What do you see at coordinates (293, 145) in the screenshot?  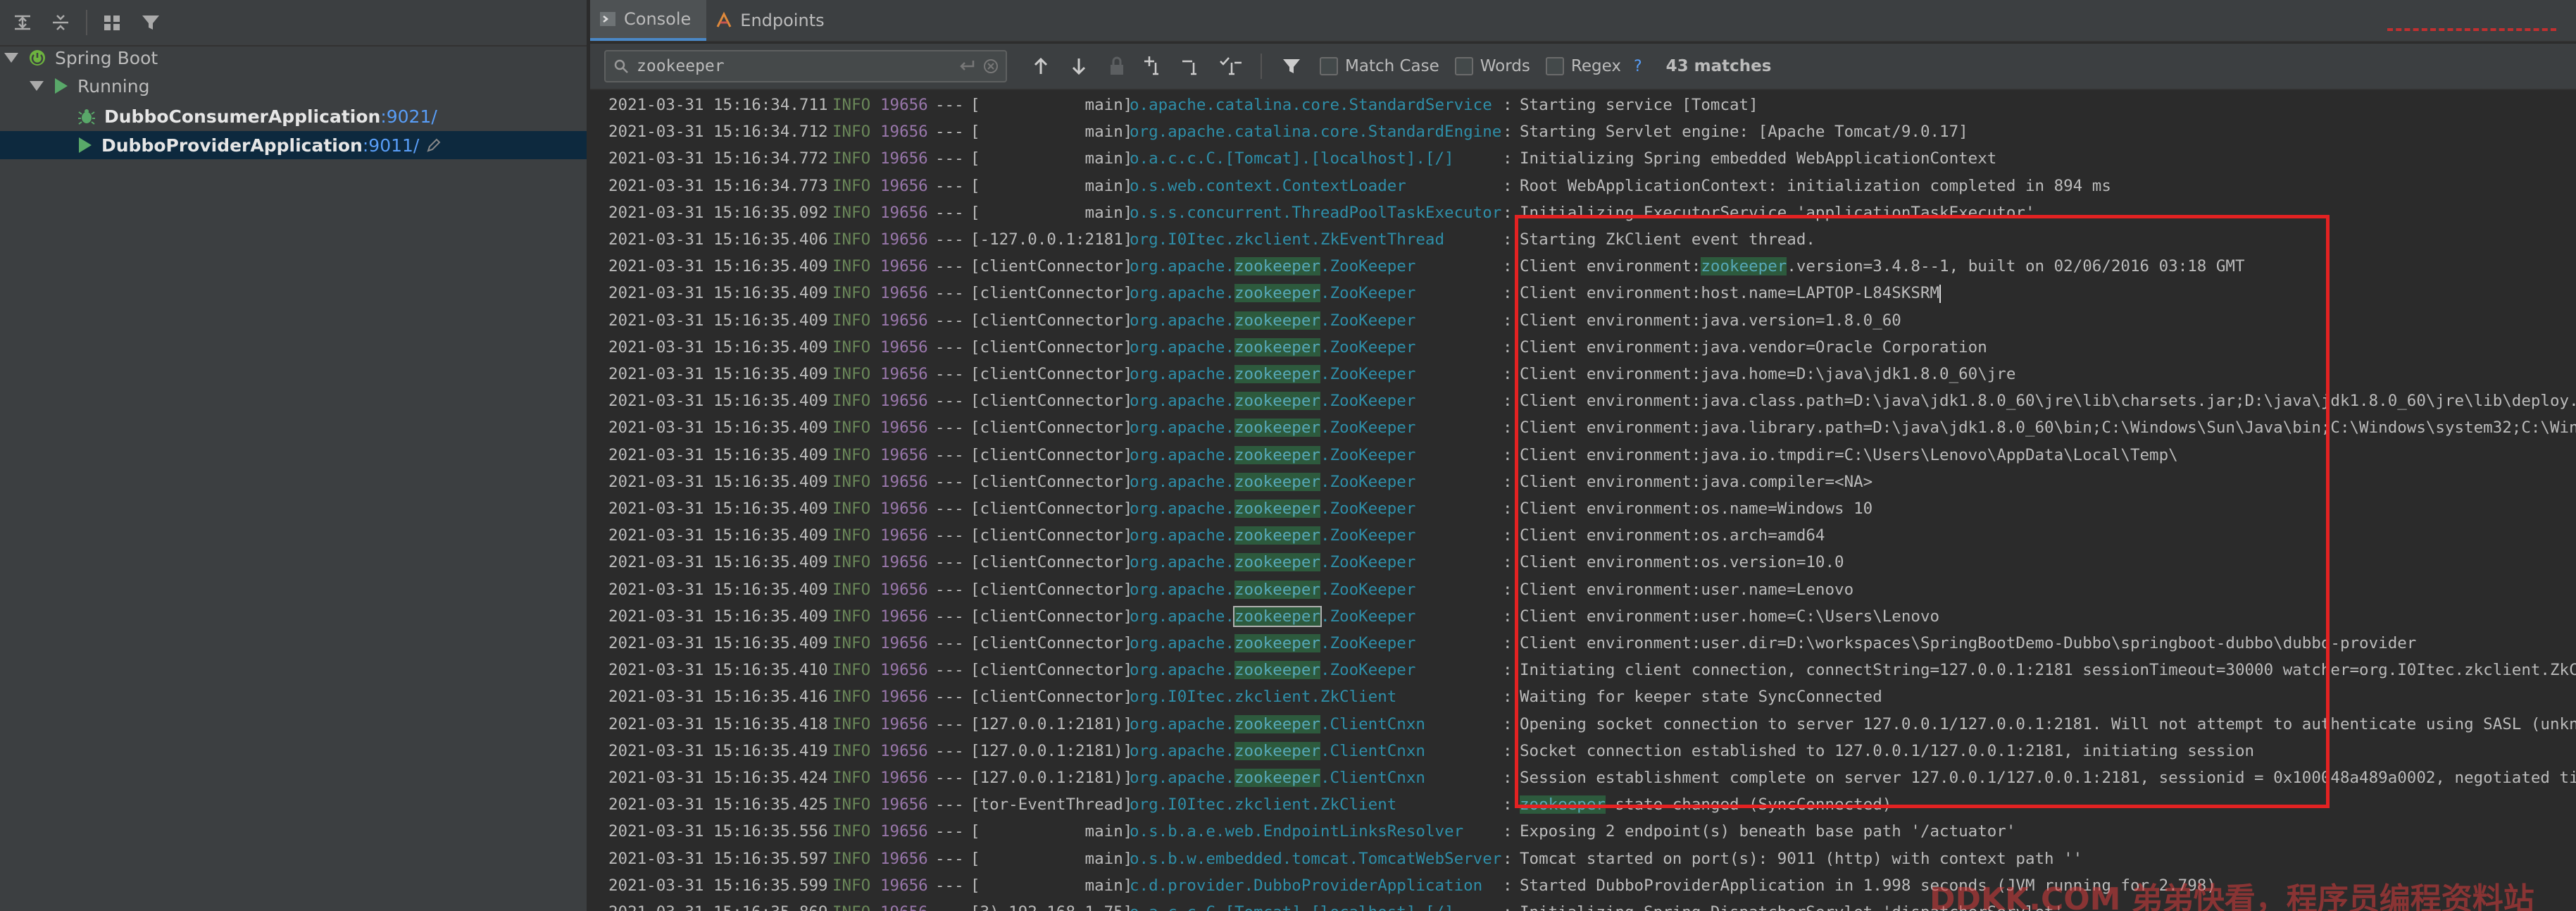 I see `tree-node-provider-app: DubboProviderApplication :9011/` at bounding box center [293, 145].